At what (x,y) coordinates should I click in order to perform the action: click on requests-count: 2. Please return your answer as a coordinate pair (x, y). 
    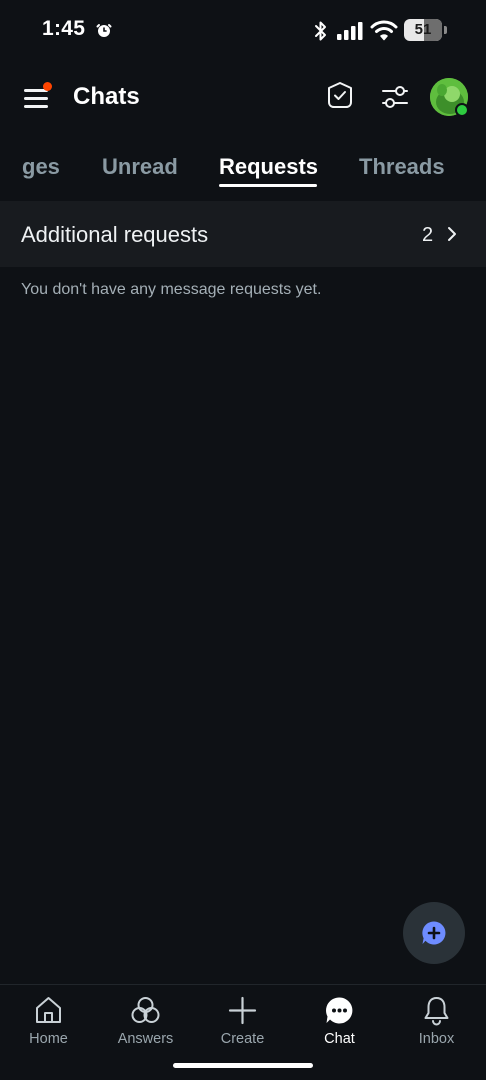
    Looking at the image, I should click on (428, 235).